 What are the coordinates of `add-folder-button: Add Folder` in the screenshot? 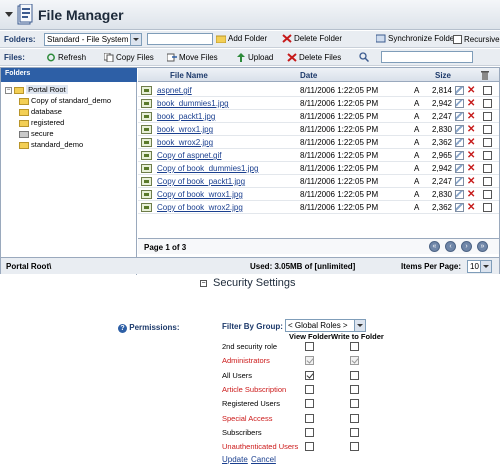 It's located at (241, 39).